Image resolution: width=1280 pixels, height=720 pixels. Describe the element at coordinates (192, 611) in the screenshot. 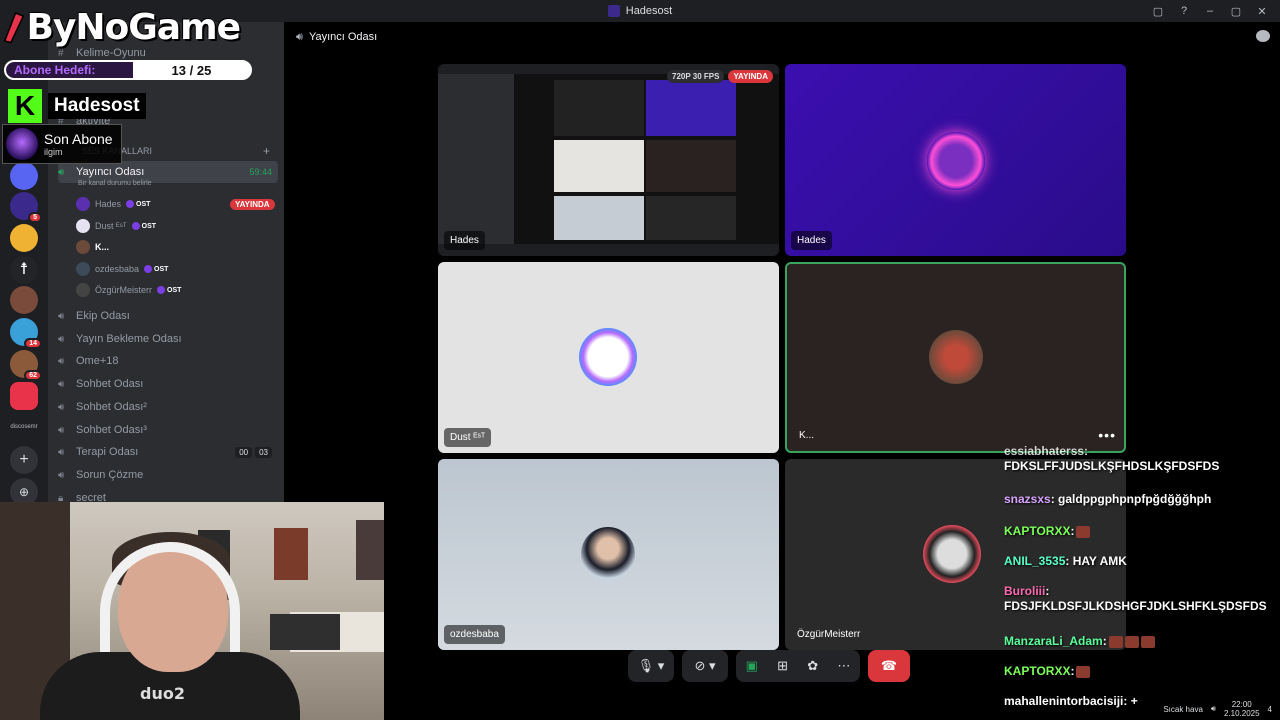

I see `webcam-overlay: duo2` at that location.